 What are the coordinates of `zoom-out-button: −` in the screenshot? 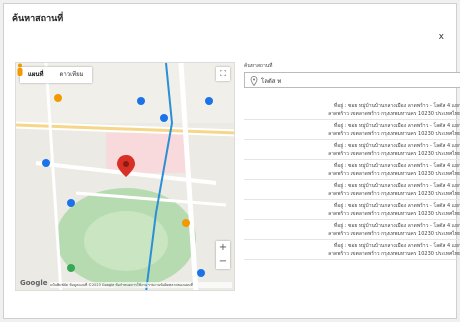 It's located at (223, 262).